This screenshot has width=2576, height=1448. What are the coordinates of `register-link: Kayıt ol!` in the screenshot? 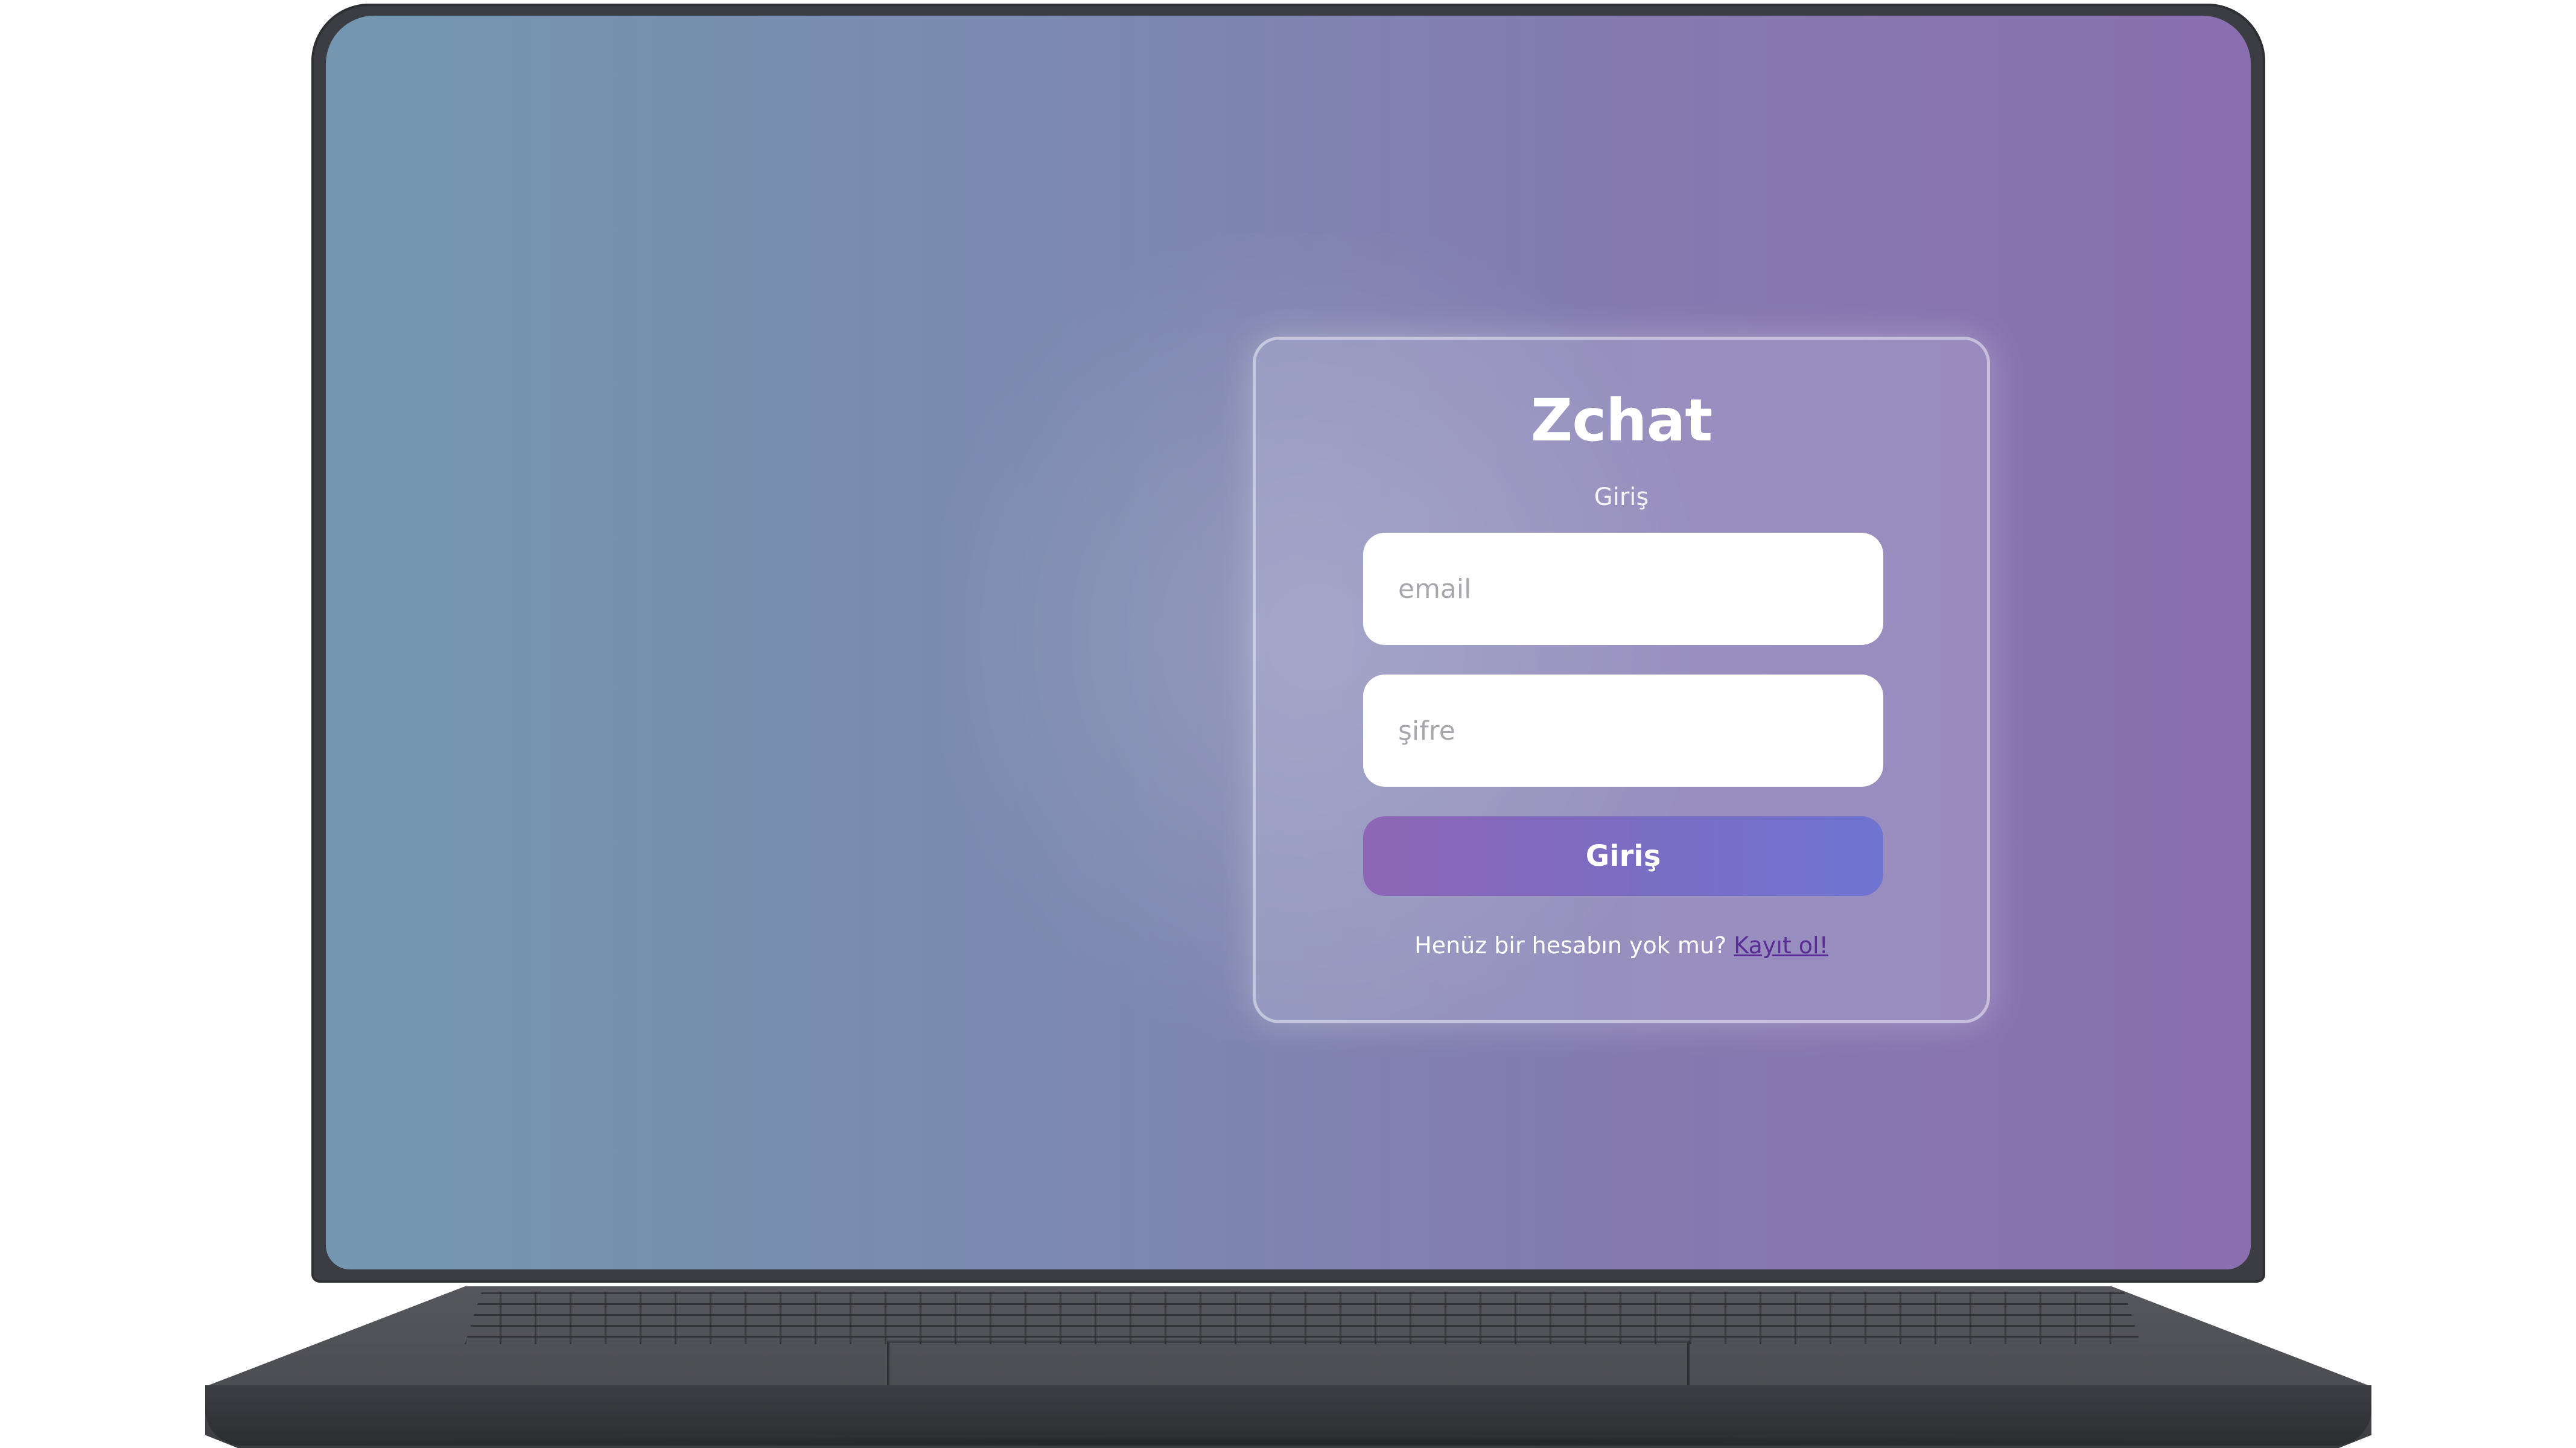 It's located at (1781, 946).